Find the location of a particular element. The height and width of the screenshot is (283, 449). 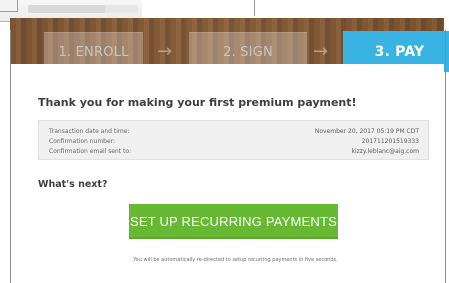

confirmation-email-label: Confirmation email sent to: is located at coordinates (90, 151).